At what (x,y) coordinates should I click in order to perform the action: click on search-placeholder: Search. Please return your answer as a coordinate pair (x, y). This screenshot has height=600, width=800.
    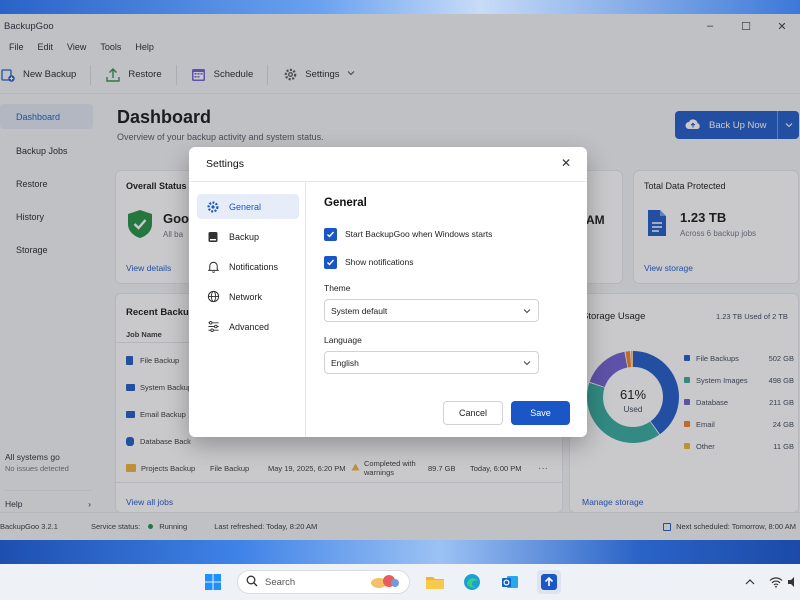
    Looking at the image, I should click on (280, 582).